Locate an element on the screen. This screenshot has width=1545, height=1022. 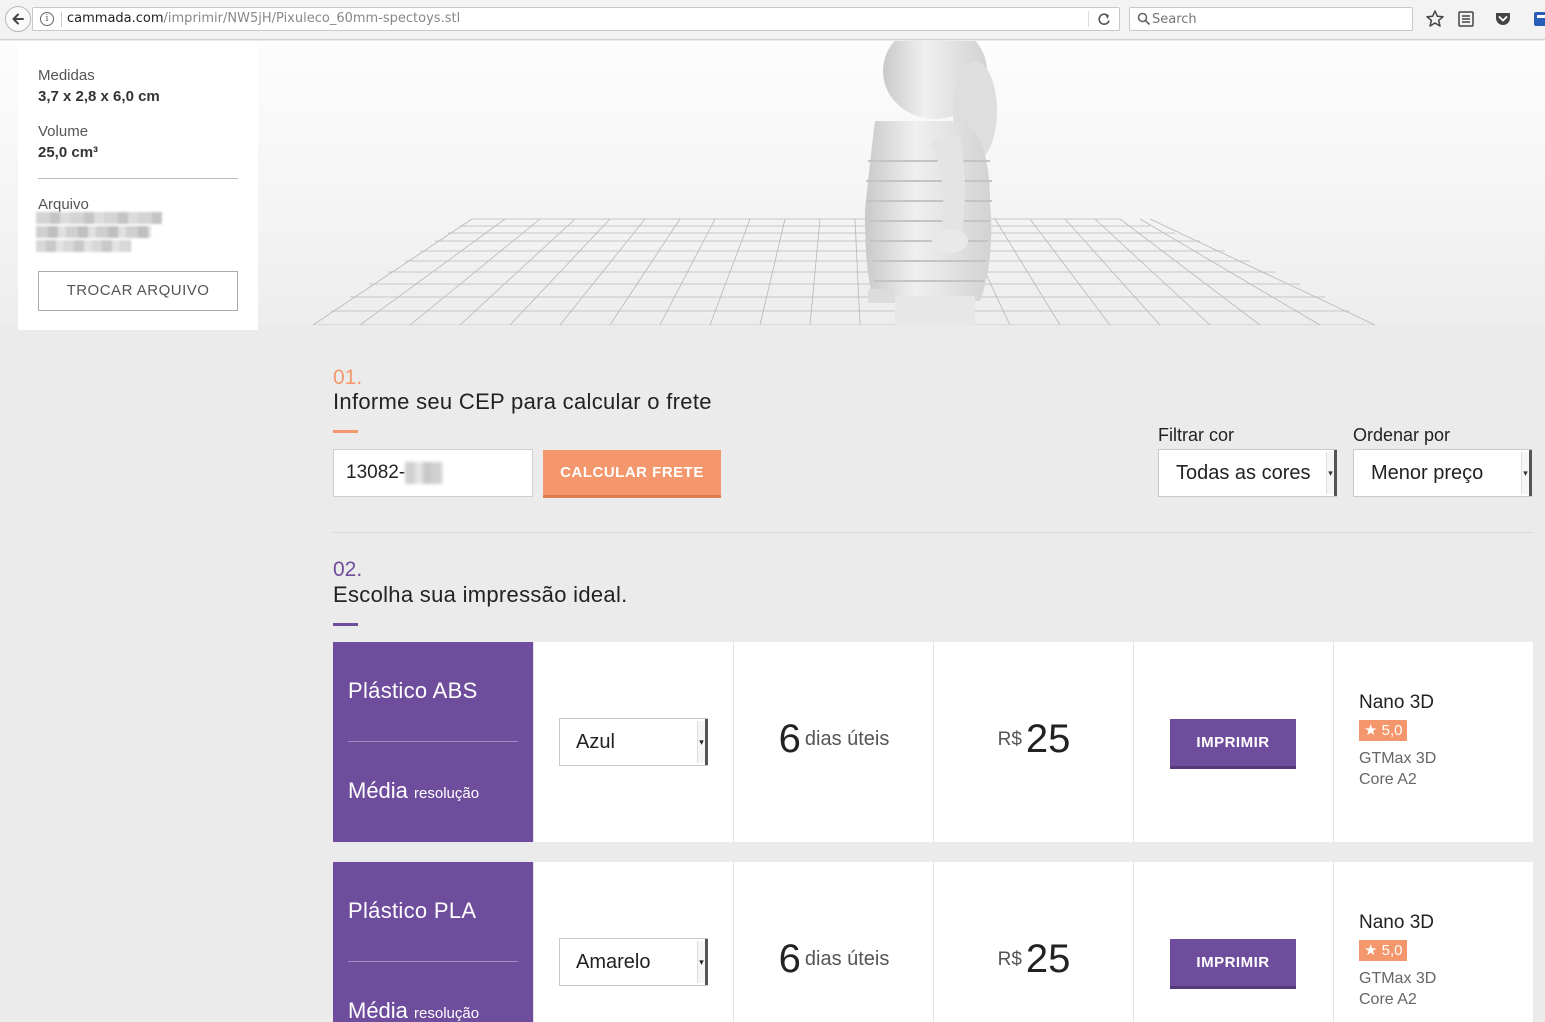
grid-floor is located at coordinates (844, 271).